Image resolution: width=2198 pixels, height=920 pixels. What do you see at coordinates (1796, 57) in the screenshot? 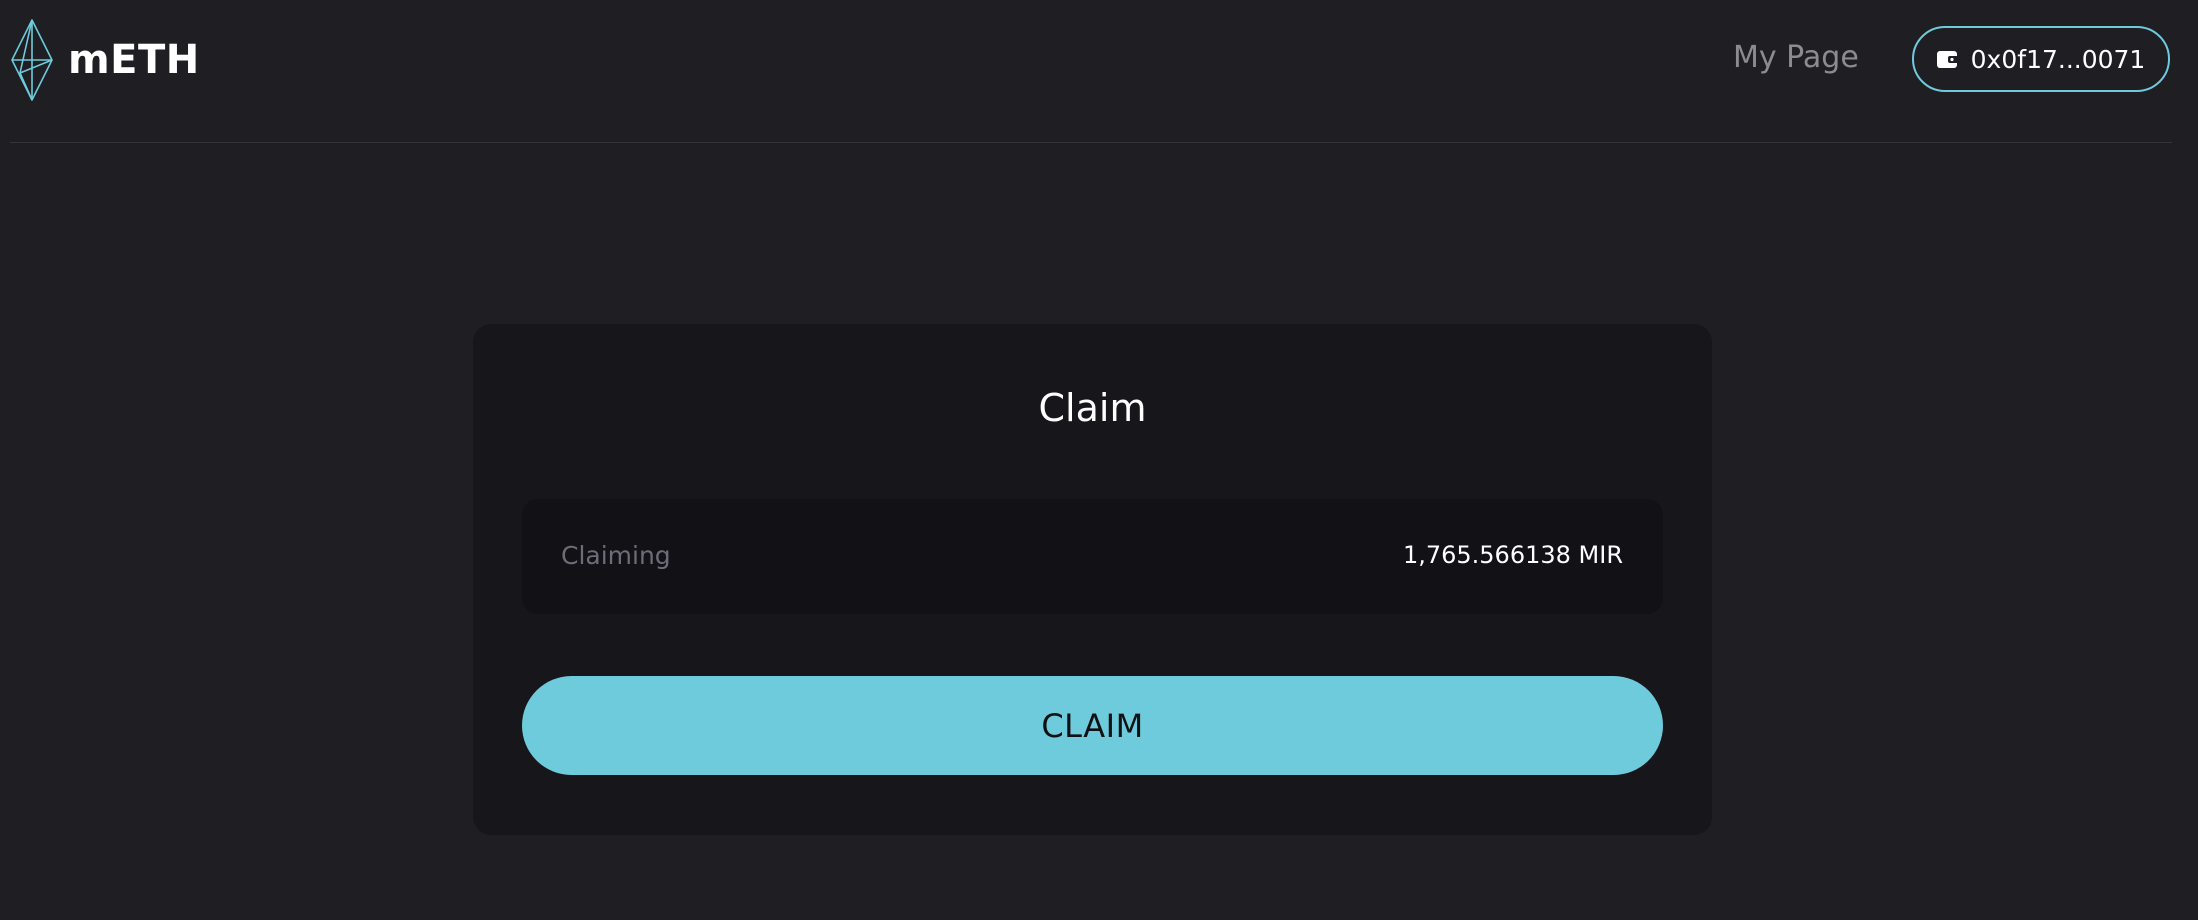
I see `nav-my-page-link: My Page` at bounding box center [1796, 57].